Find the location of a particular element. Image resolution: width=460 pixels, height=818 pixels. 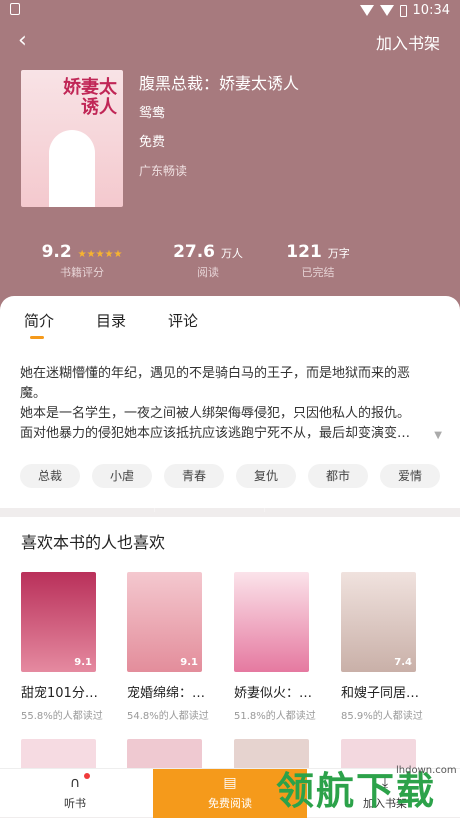

detail-tabs: 简介 目录 评论 is located at coordinates (111, 324).